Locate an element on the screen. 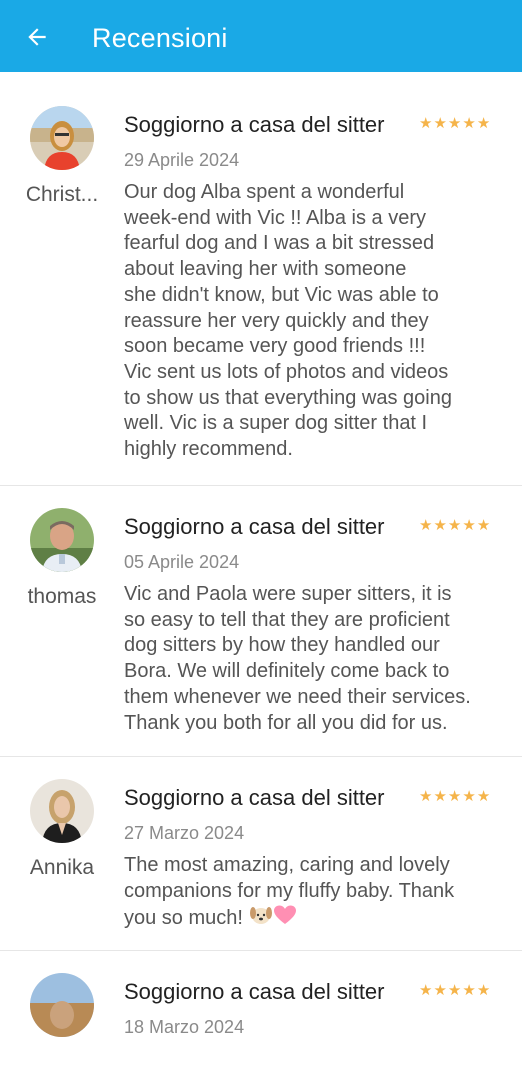 The height and width of the screenshot is (1071, 522). review-line: Thank you both for all you did for us. is located at coordinates (286, 722).